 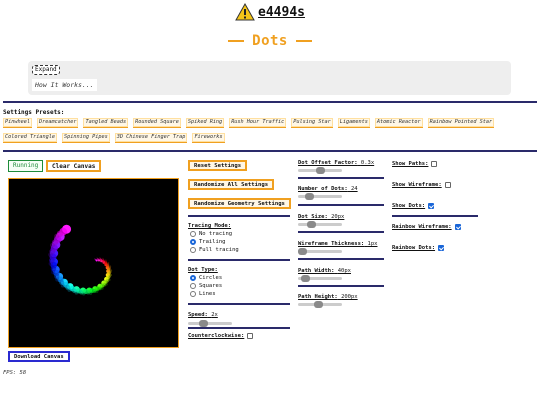 What do you see at coordinates (106, 123) in the screenshot?
I see `preset-button: Tangled Beads` at bounding box center [106, 123].